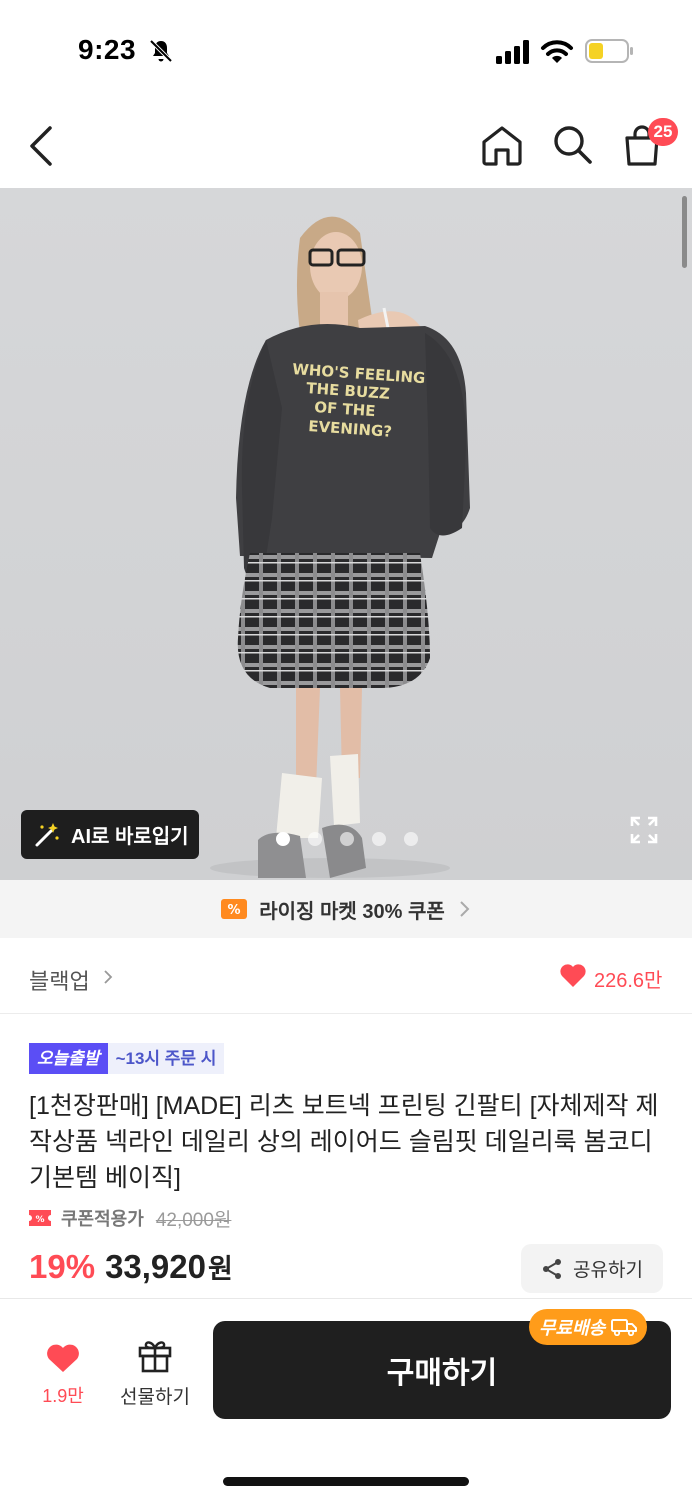 The width and height of the screenshot is (692, 1500). What do you see at coordinates (62, 1266) in the screenshot?
I see `discount-rate: 19%` at bounding box center [62, 1266].